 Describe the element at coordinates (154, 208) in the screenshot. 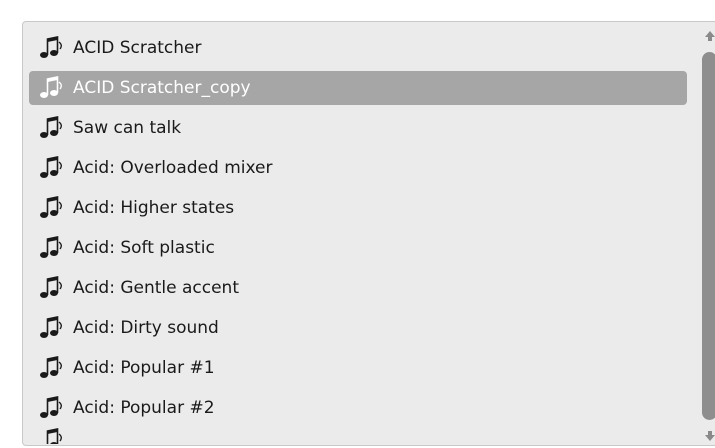

I see `preset-list-item-label: Acid: Higher states` at that location.